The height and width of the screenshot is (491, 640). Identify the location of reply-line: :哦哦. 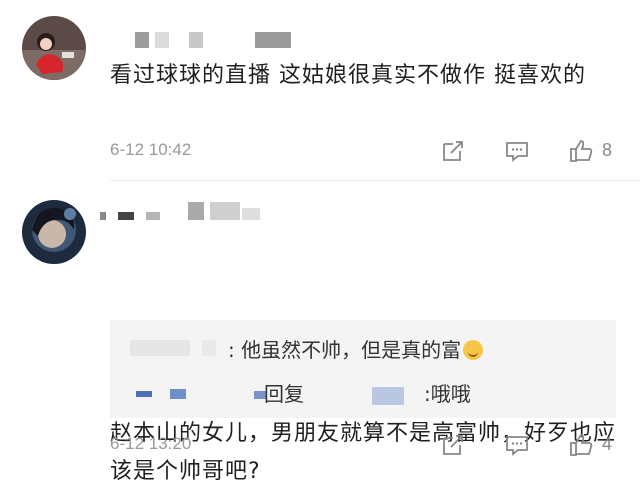
(447, 392).